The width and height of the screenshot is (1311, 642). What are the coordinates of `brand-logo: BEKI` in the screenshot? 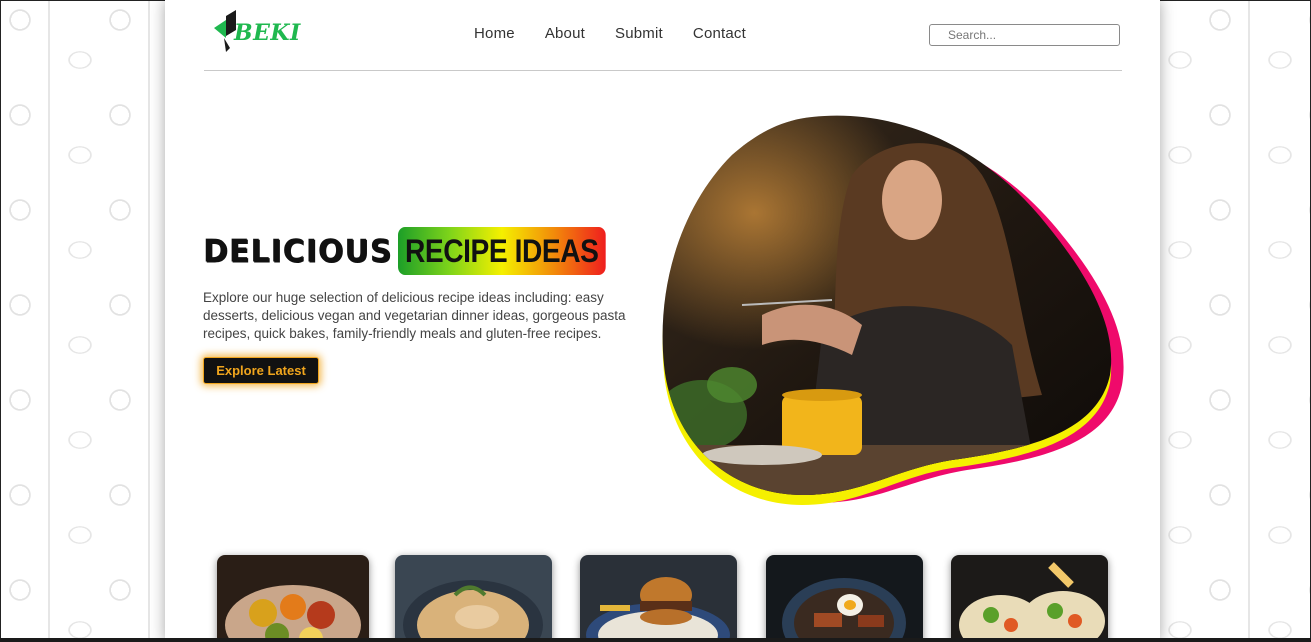 It's located at (255, 32).